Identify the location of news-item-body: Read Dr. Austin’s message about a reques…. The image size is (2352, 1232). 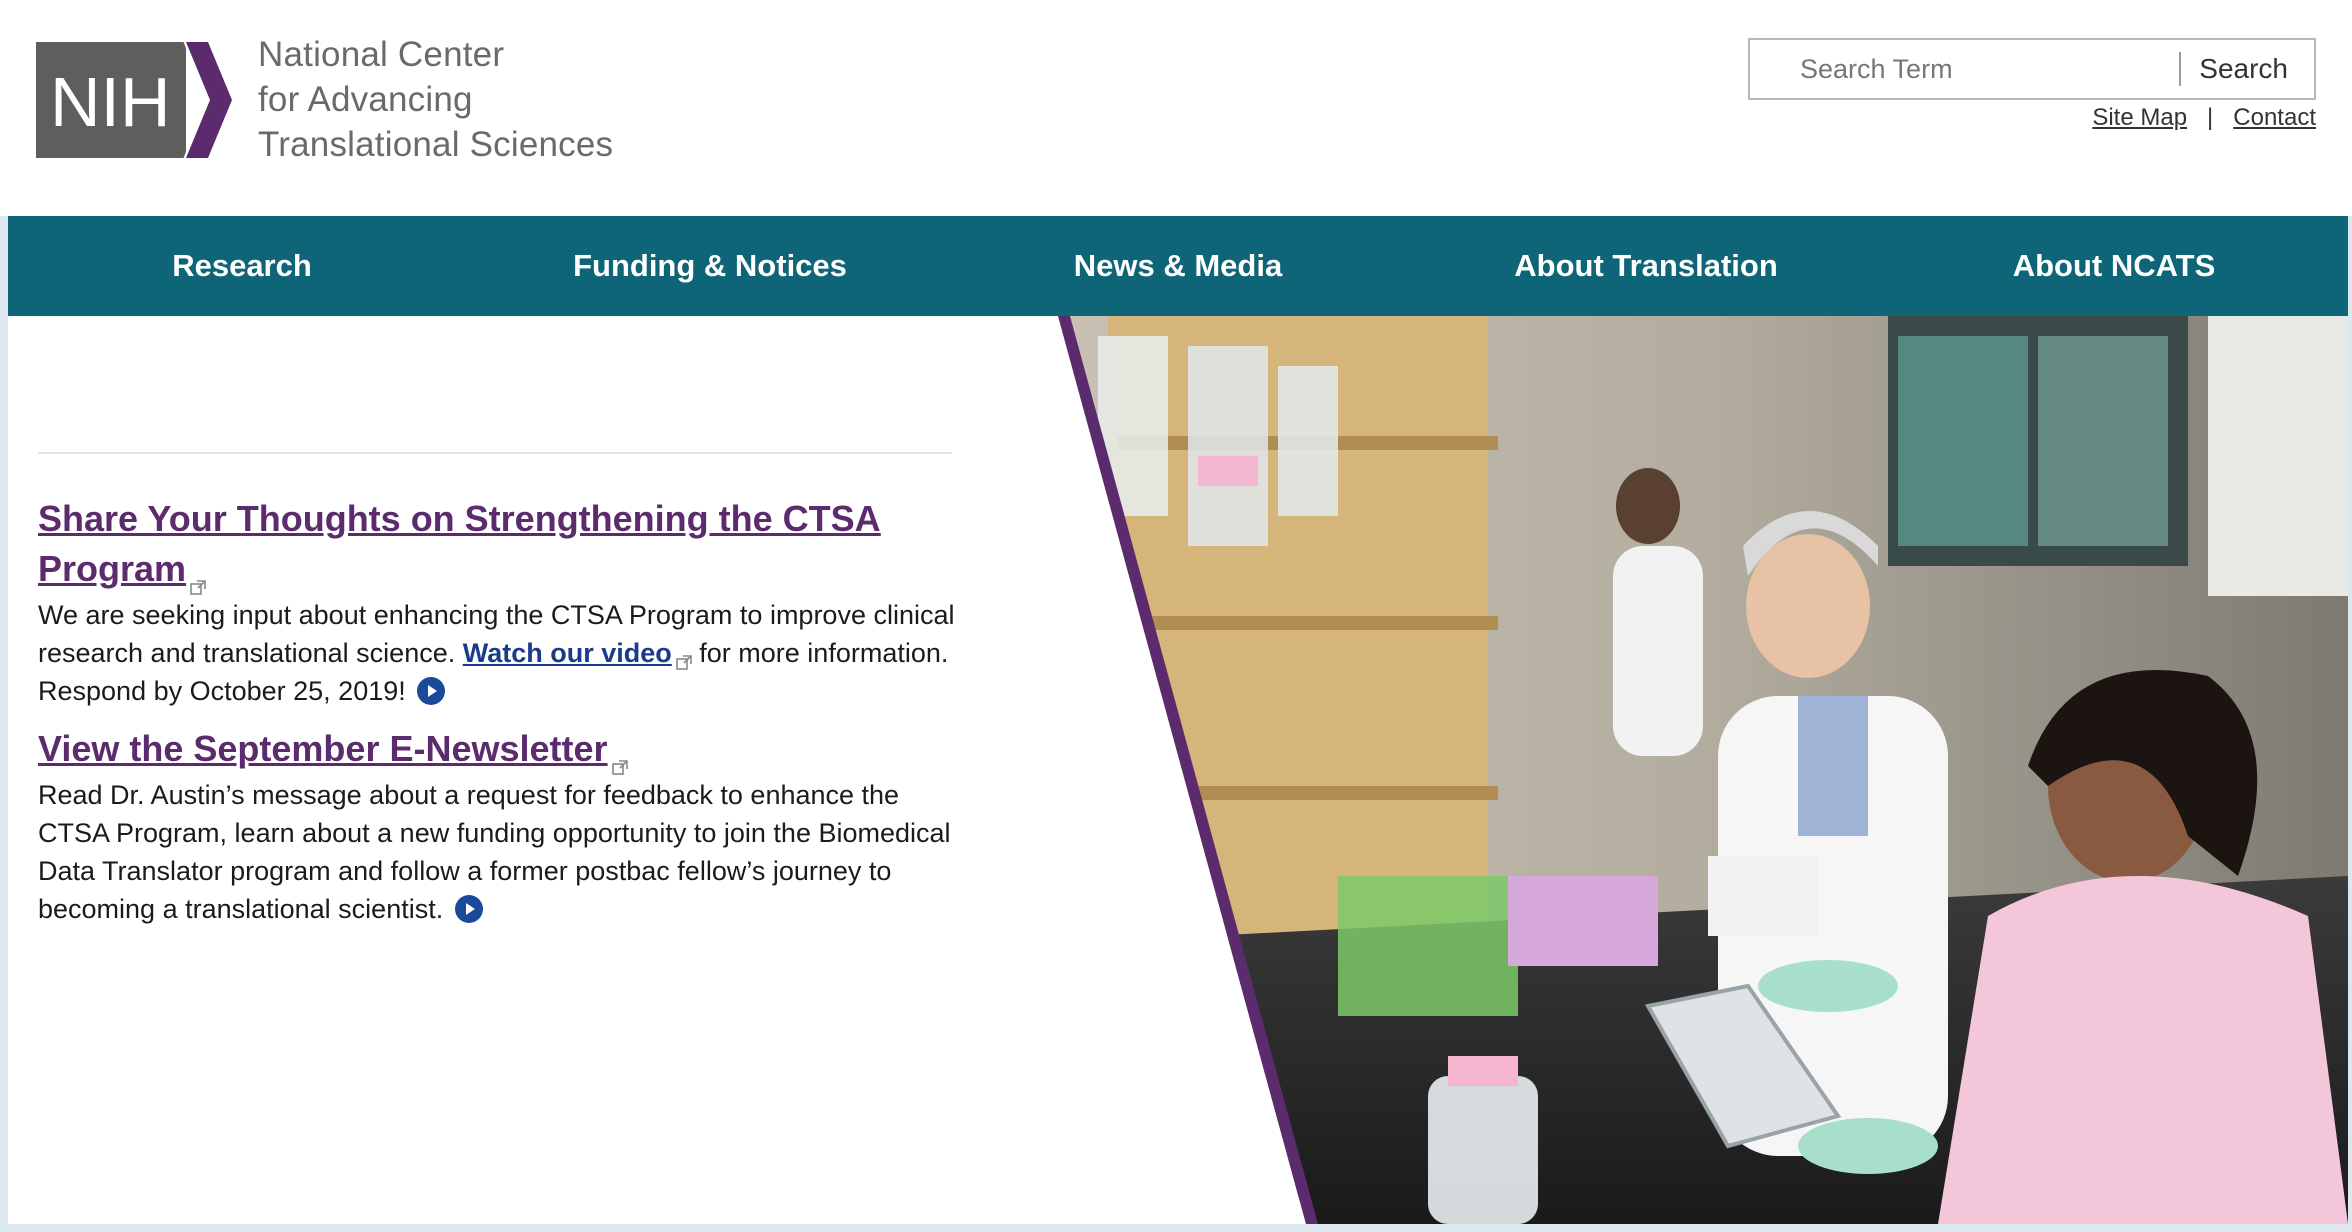
(498, 852).